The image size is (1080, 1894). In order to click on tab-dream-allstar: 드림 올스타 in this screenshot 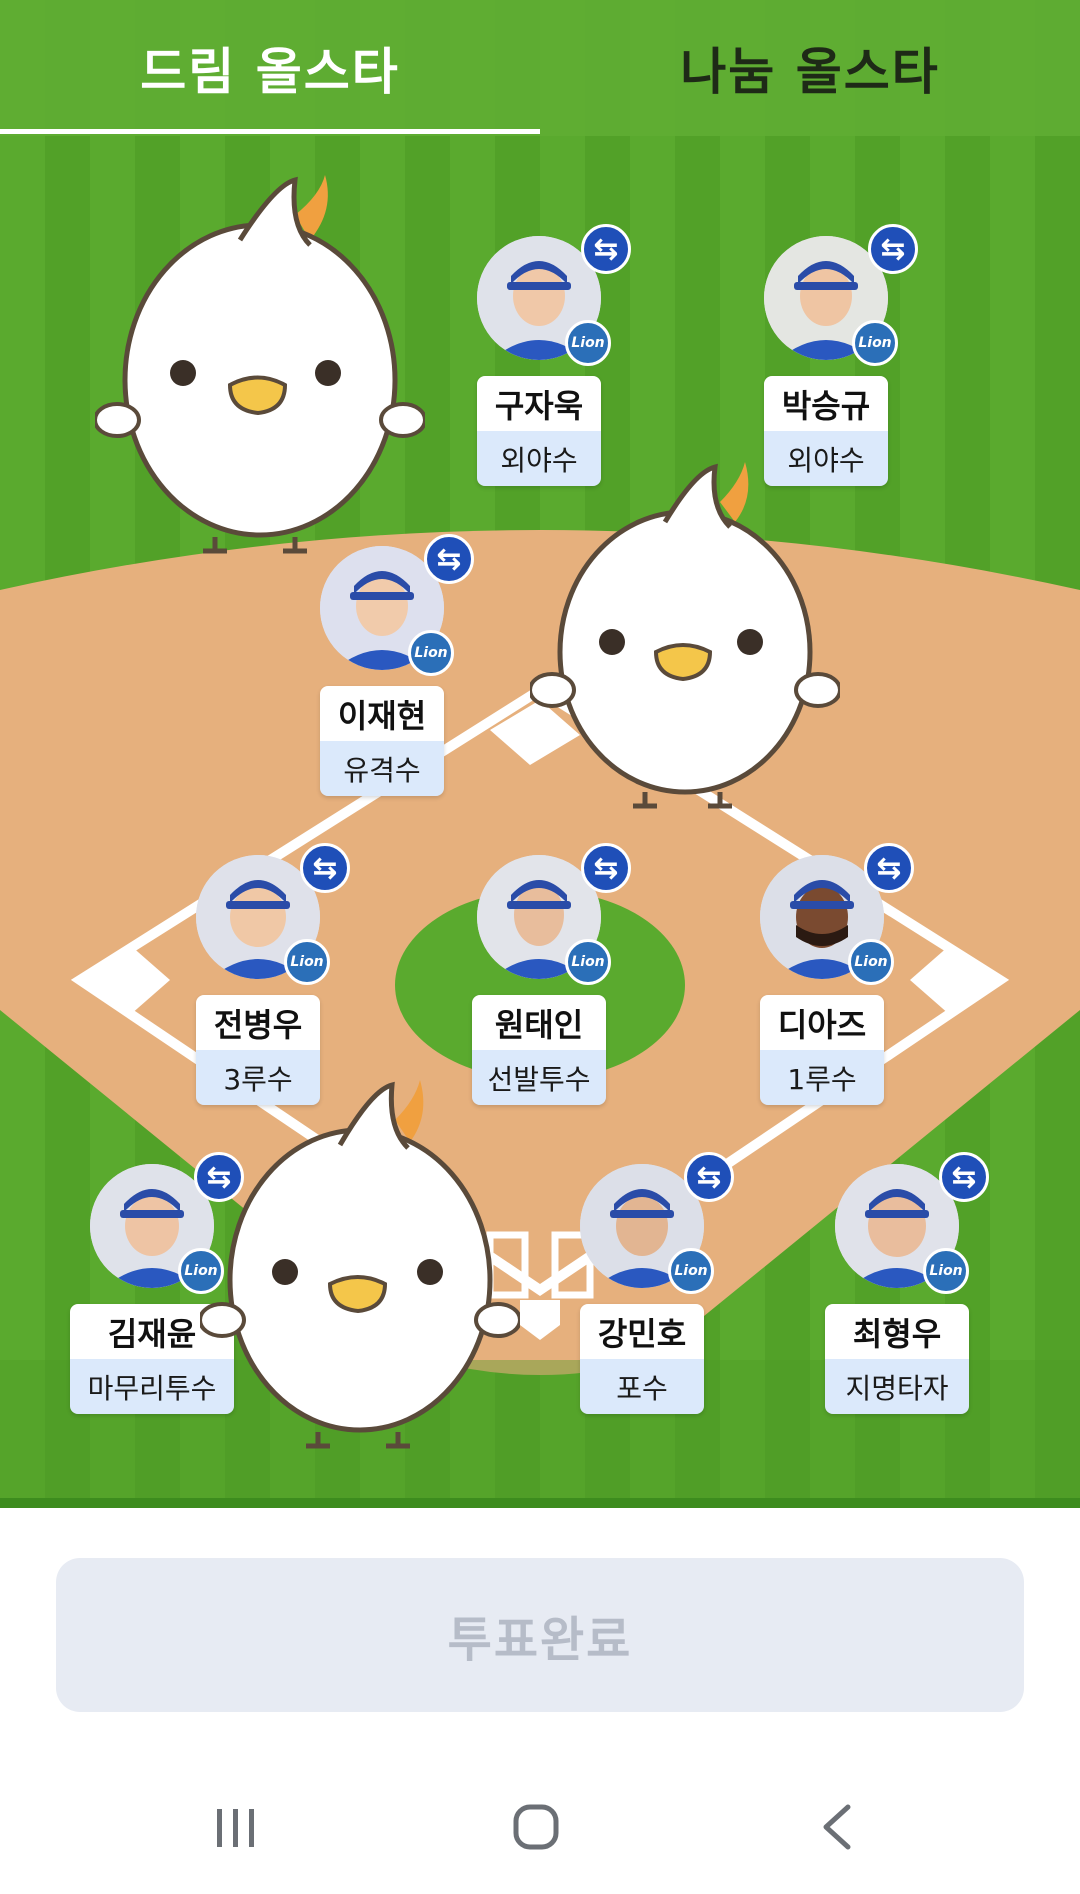, I will do `click(270, 68)`.